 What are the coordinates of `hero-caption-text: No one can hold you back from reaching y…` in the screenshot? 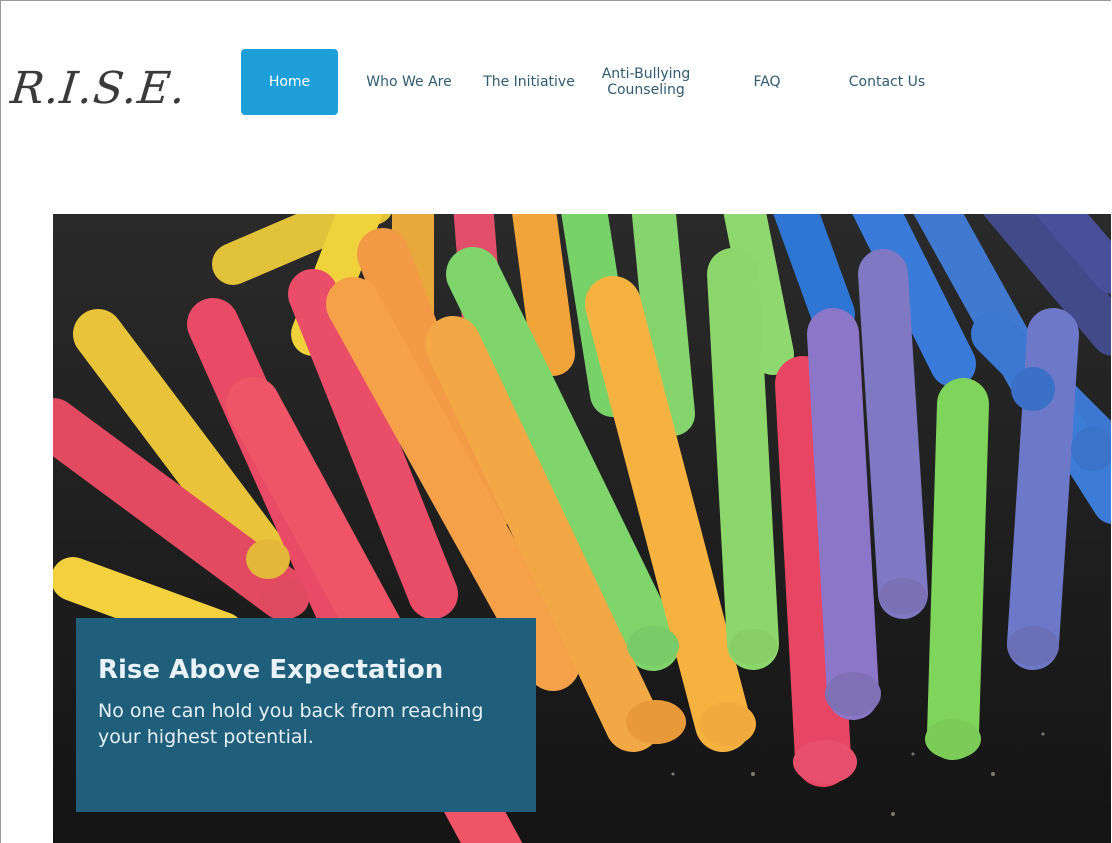 It's located at (291, 724).